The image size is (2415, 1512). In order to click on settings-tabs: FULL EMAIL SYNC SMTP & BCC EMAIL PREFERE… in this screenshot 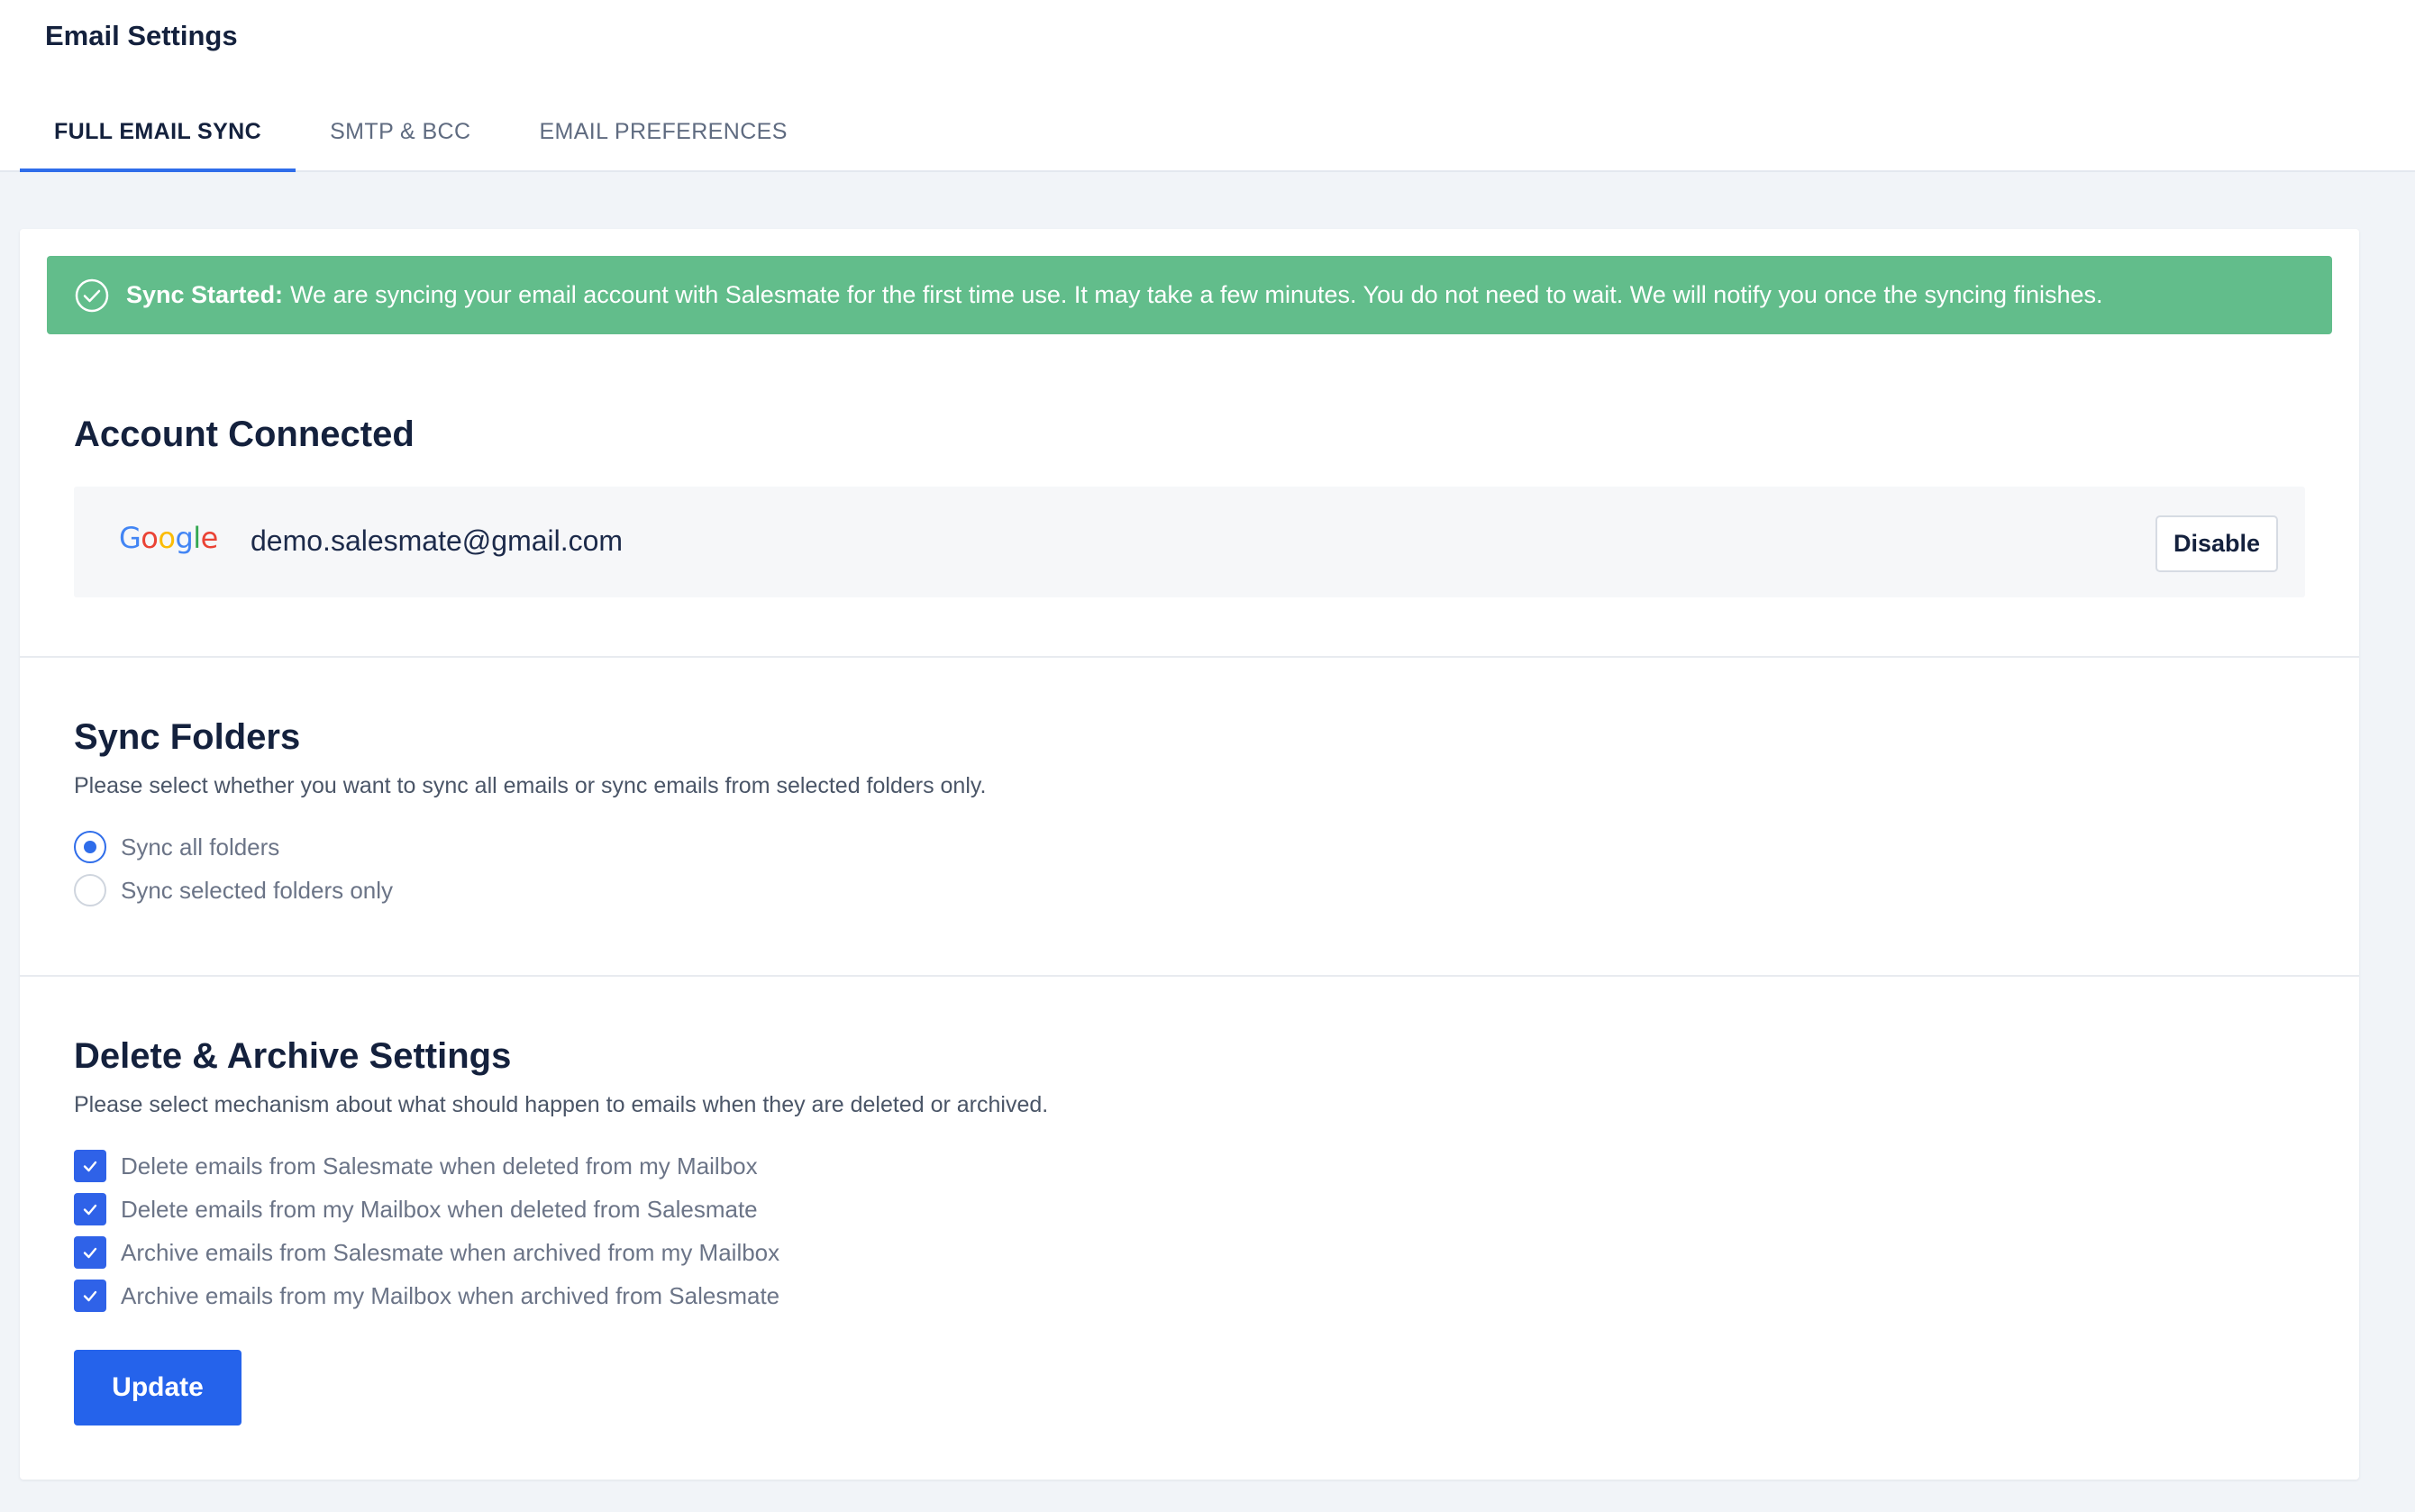, I will do `click(421, 135)`.